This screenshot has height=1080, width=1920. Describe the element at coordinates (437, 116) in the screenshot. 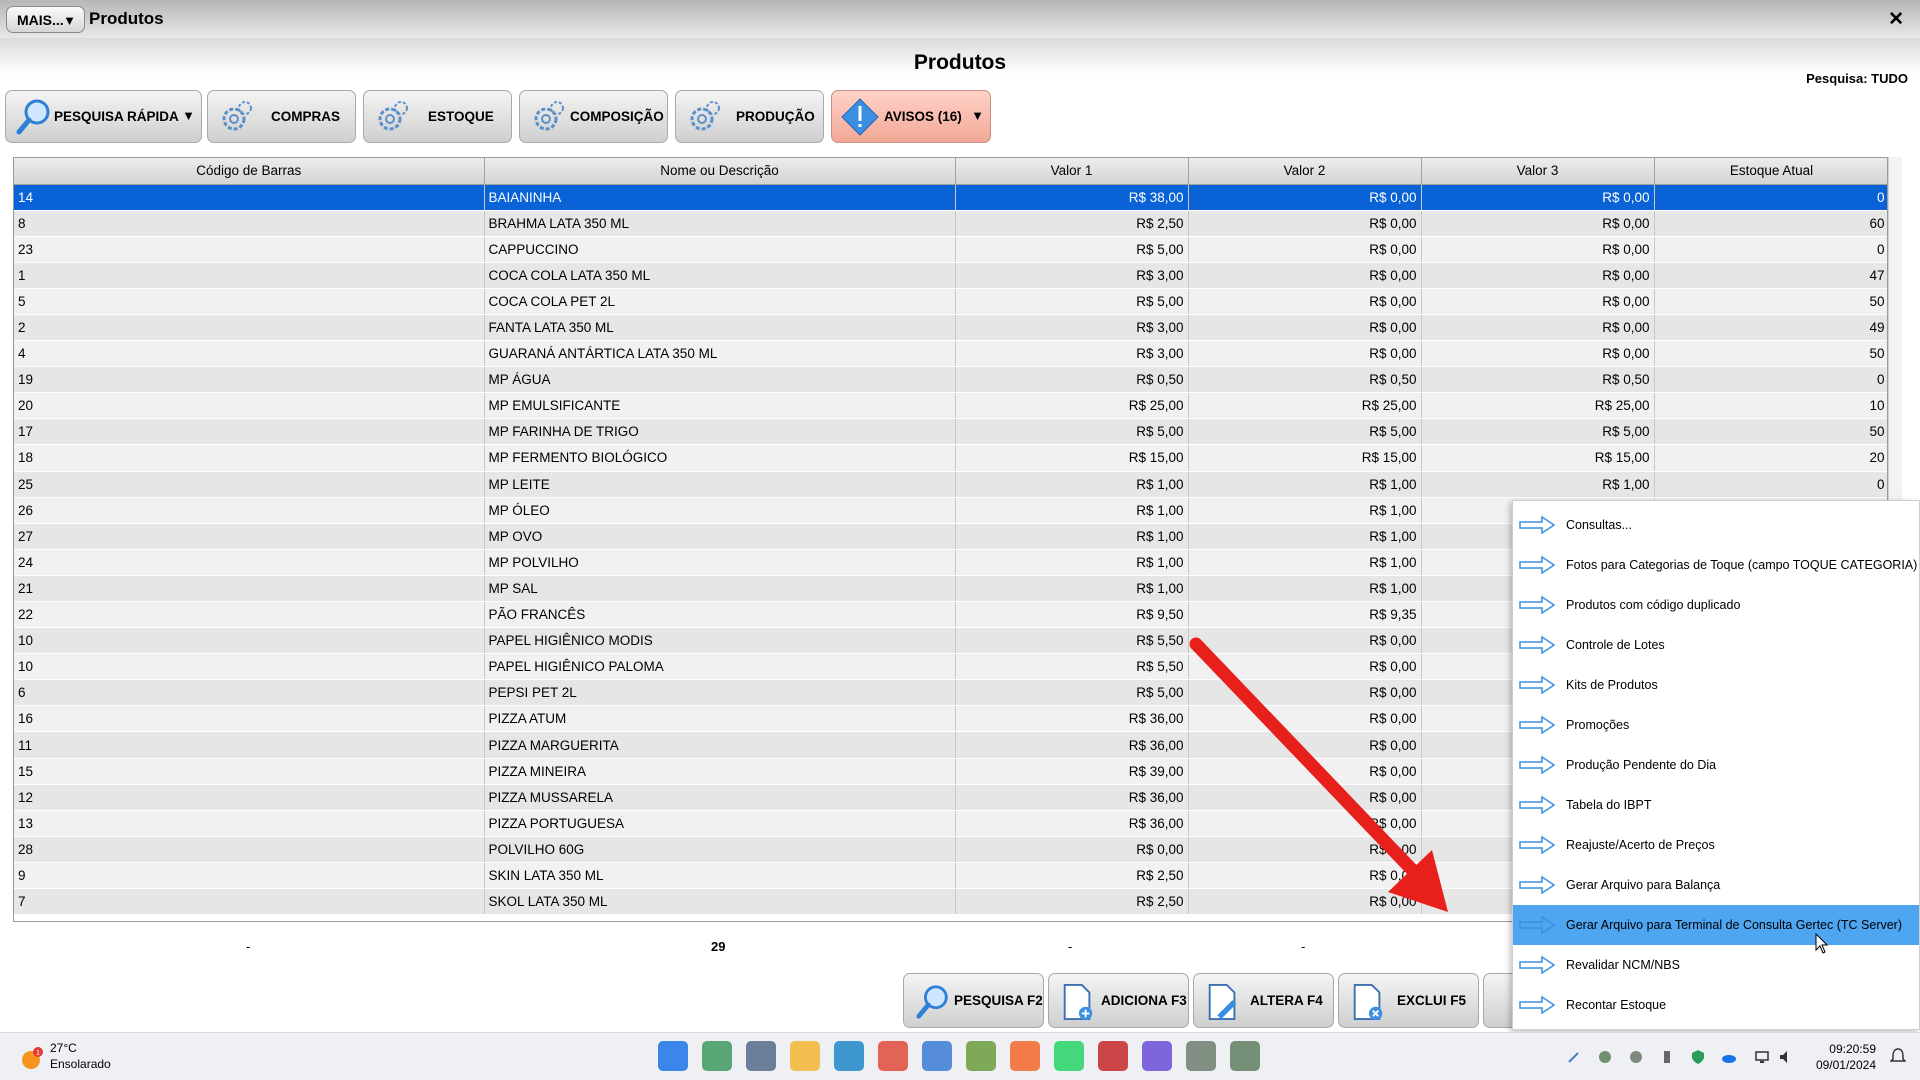

I see `stock-button: ESTOQUE` at that location.